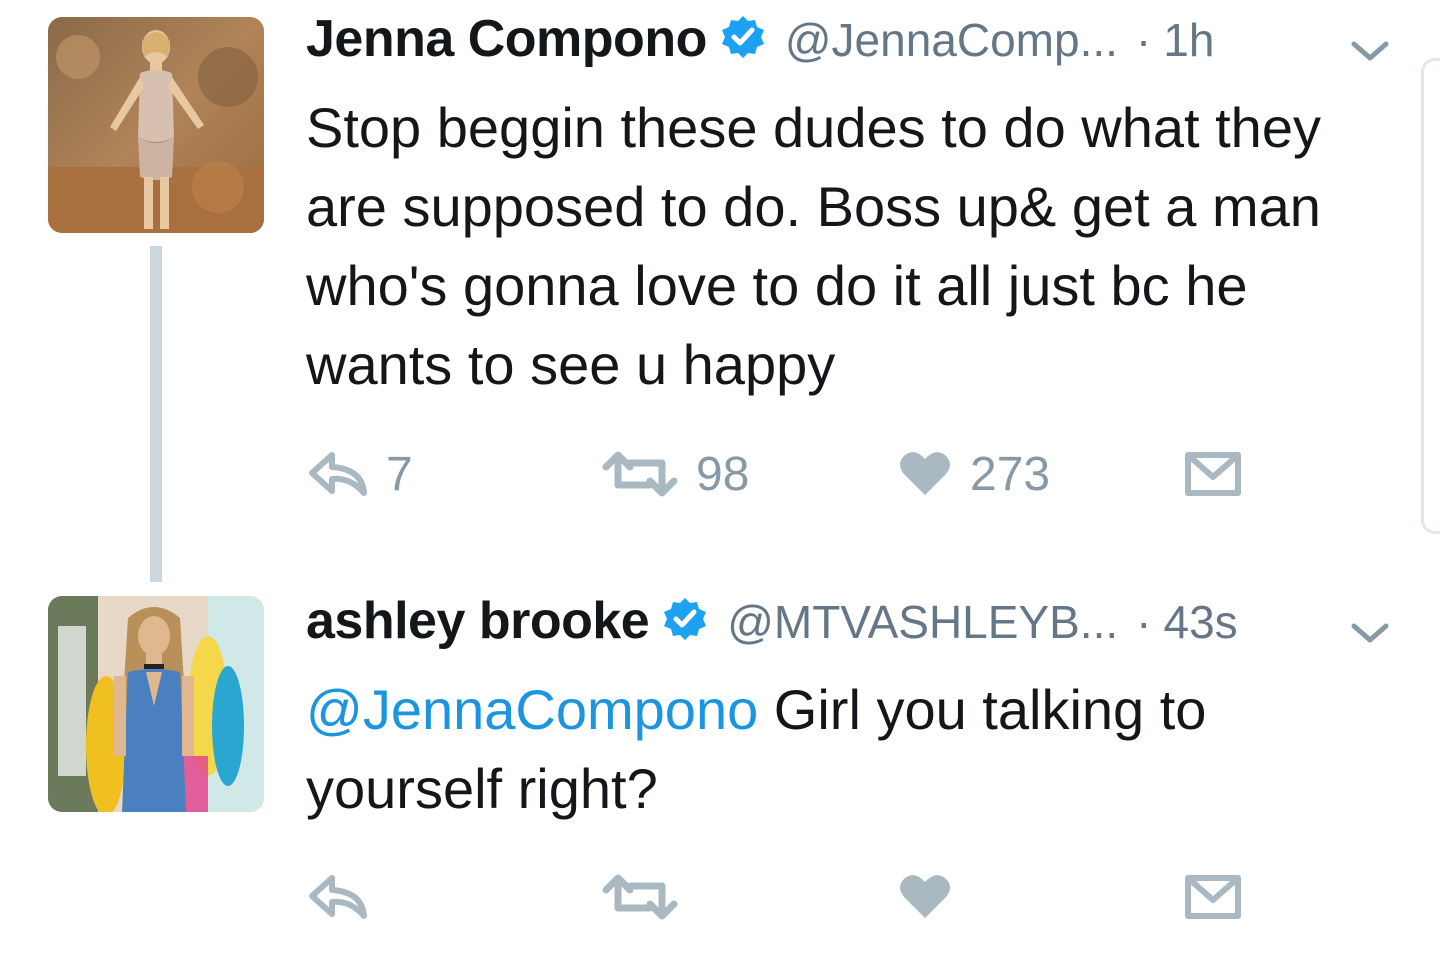 Image resolution: width=1440 pixels, height=959 pixels. I want to click on timestamp: 1h, so click(1188, 40).